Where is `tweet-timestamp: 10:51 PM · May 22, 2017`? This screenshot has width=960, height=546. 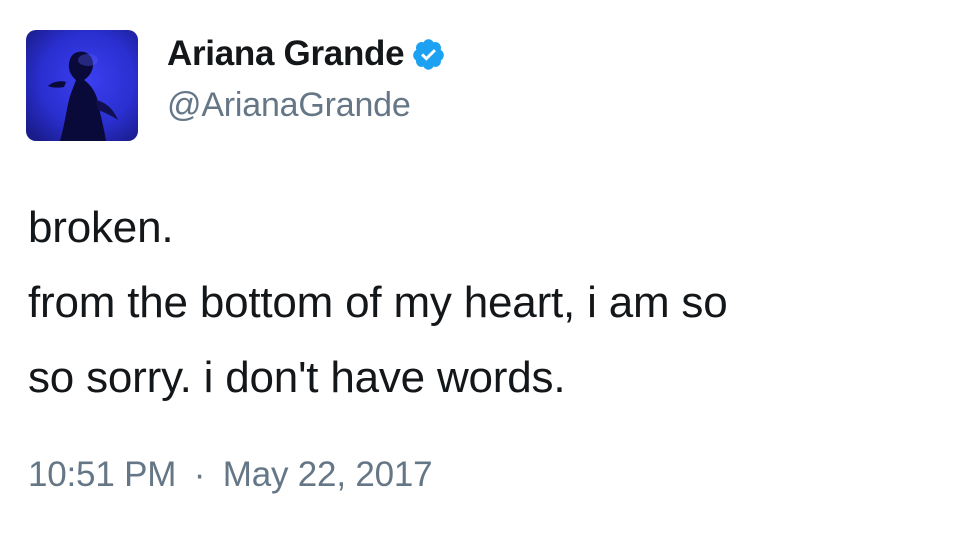
tweet-timestamp: 10:51 PM · May 22, 2017 is located at coordinates (230, 475).